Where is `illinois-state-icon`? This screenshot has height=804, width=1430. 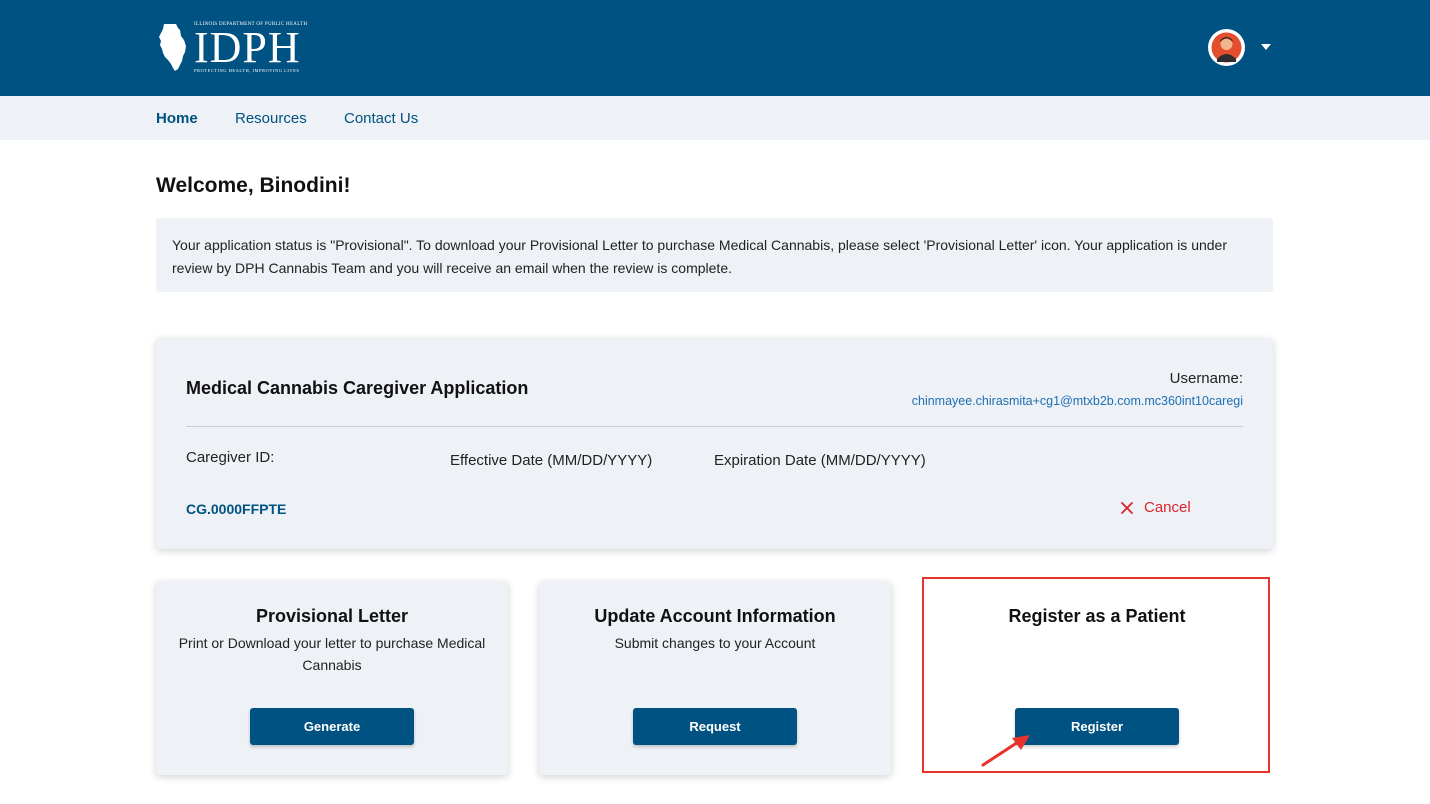
illinois-state-icon is located at coordinates (172, 47).